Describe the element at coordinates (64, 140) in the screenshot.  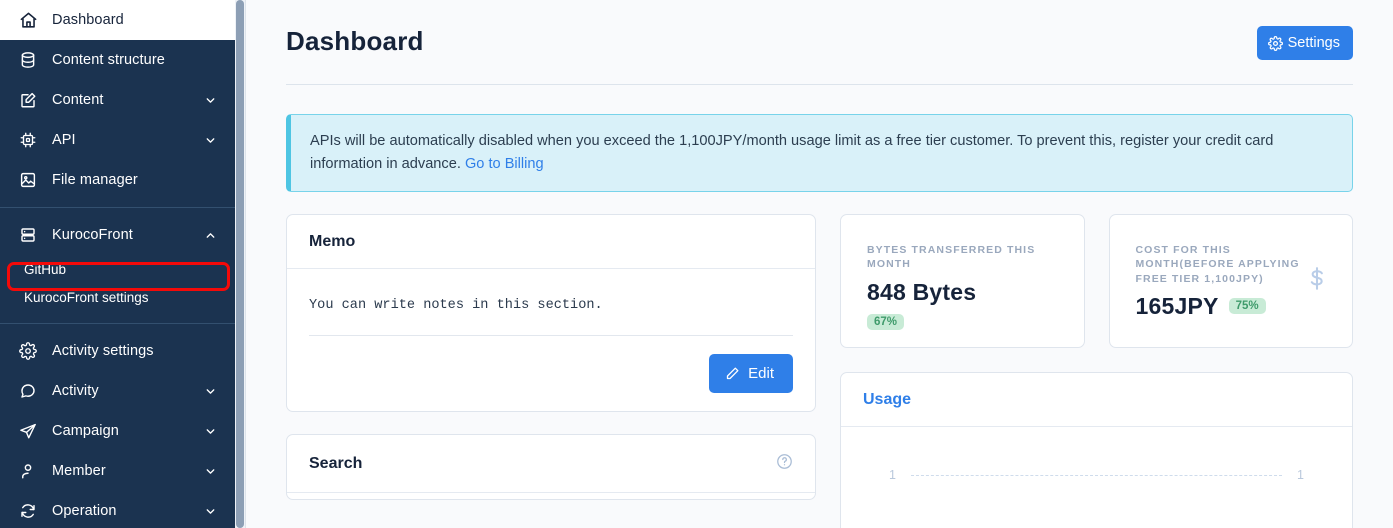
I see `sidebar-item-label: API` at that location.